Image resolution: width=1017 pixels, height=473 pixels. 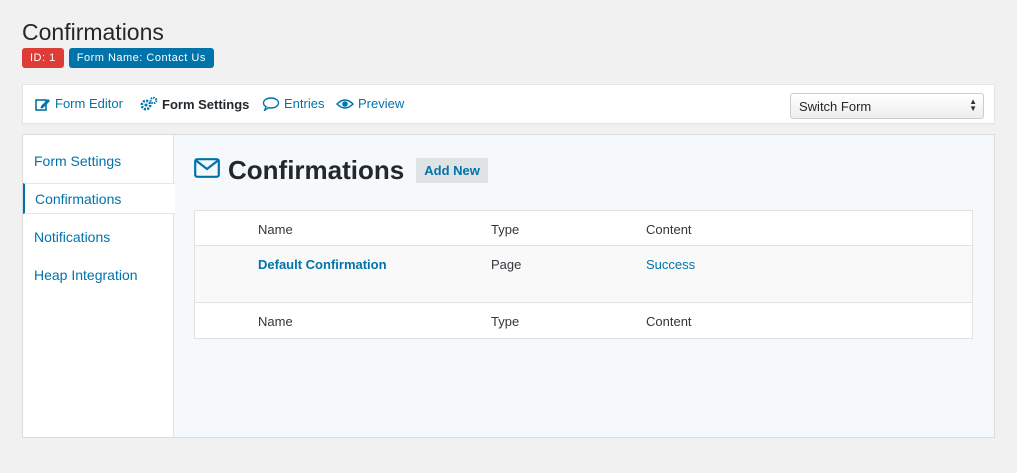 What do you see at coordinates (887, 106) in the screenshot?
I see `switch-form-select: Switch Form ▲ ▼` at bounding box center [887, 106].